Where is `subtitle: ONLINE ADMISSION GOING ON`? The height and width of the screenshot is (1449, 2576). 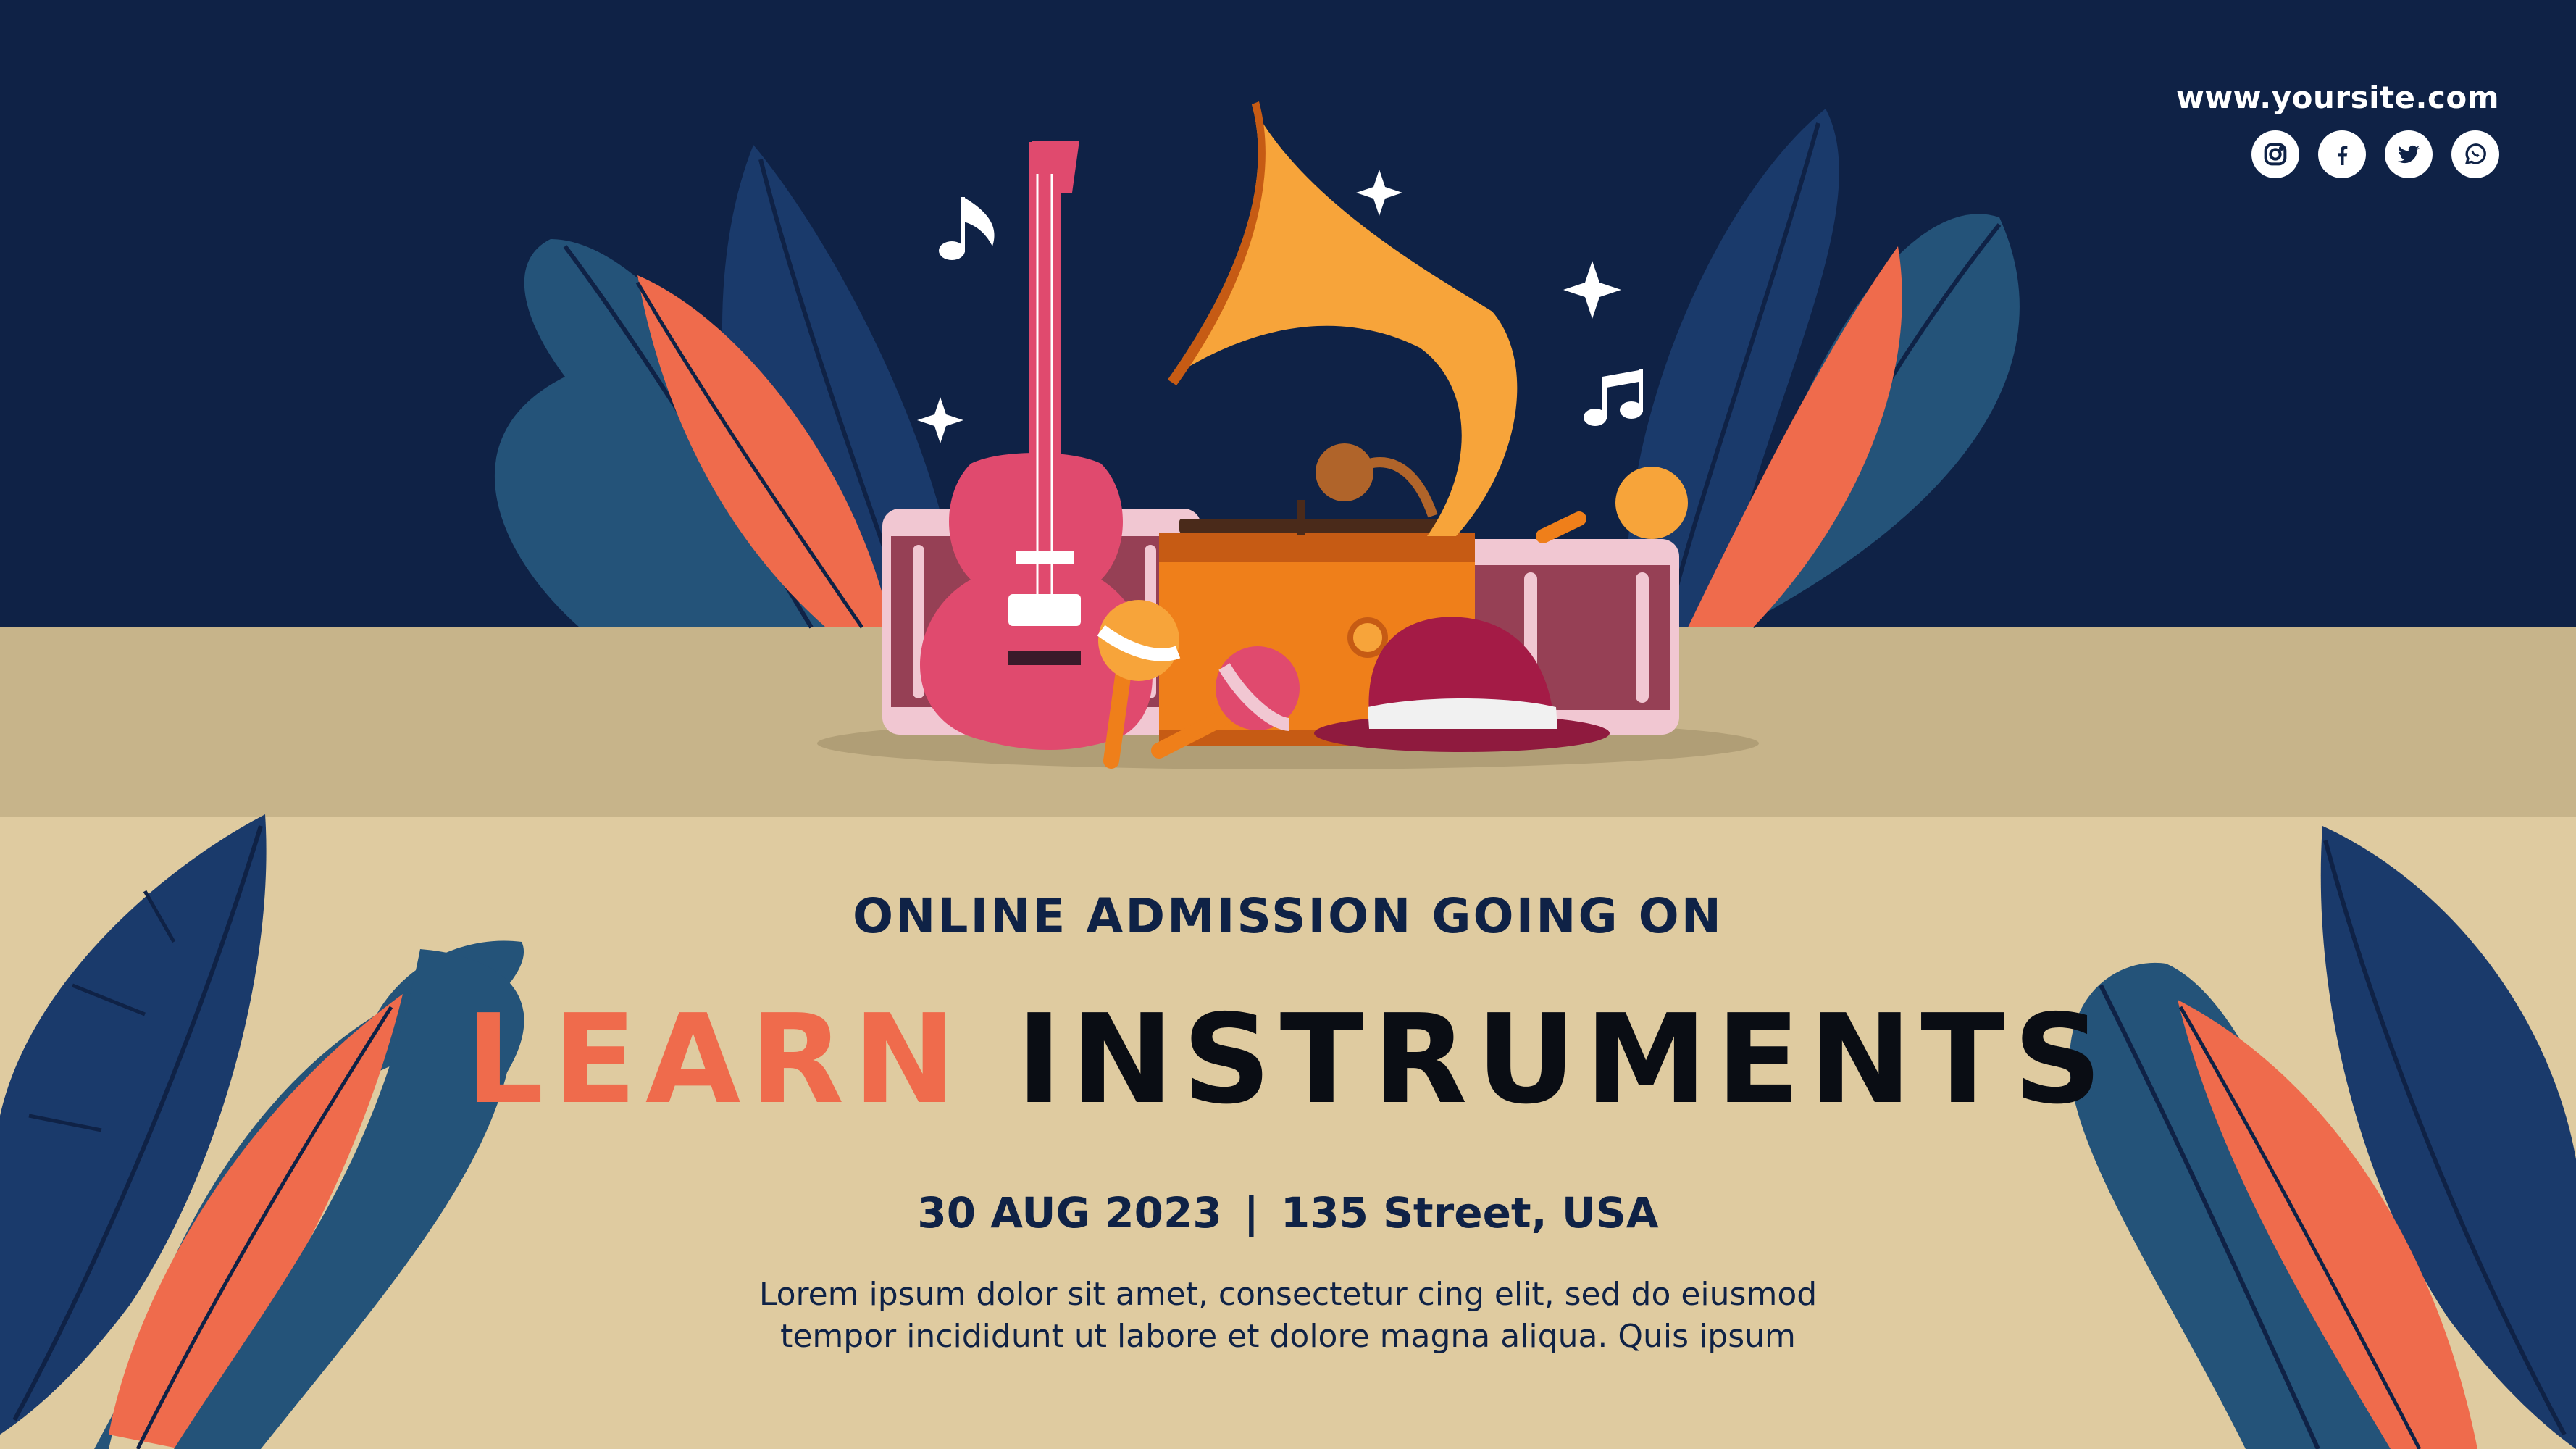
subtitle: ONLINE ADMISSION GOING ON is located at coordinates (1288, 916).